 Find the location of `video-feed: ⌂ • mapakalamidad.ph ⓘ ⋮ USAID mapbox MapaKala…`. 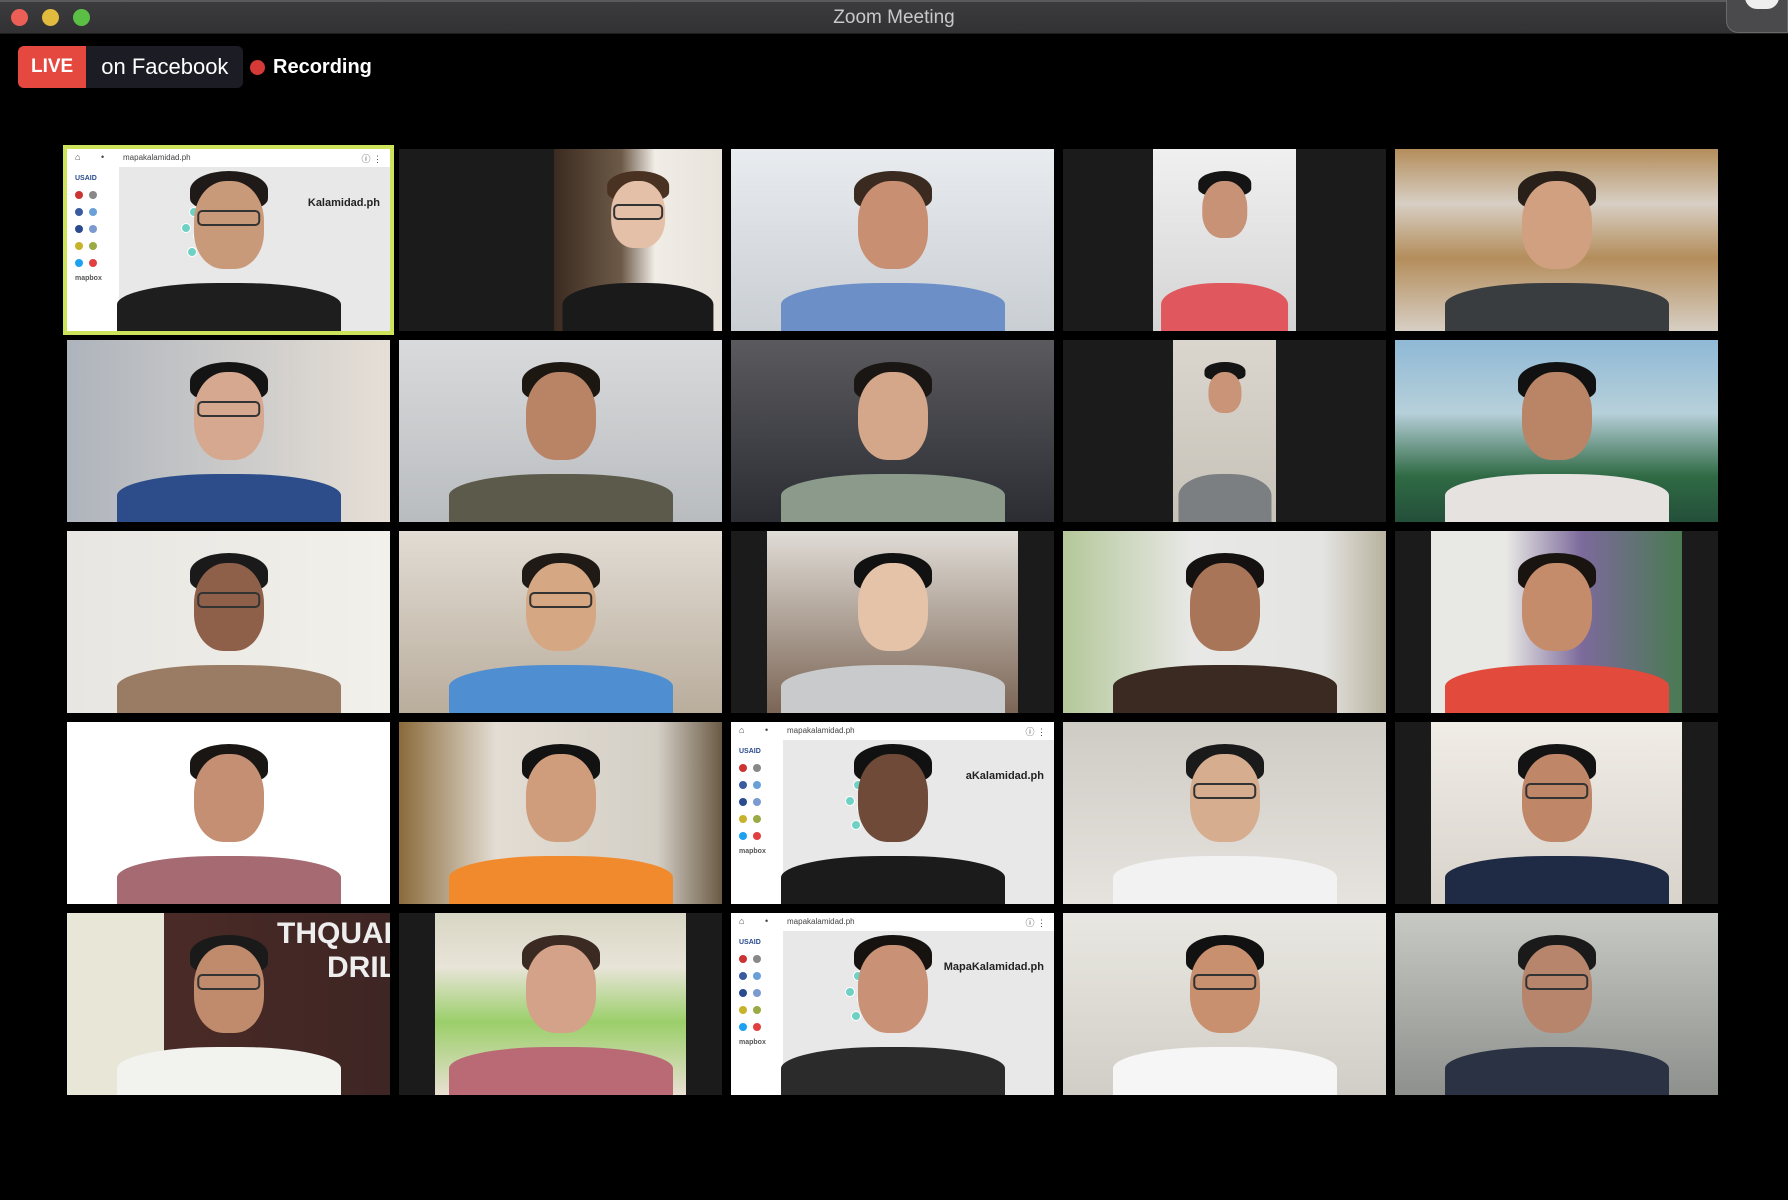

video-feed: ⌂ • mapakalamidad.ph ⓘ ⋮ USAID mapbox MapaKala… is located at coordinates (892, 1004).